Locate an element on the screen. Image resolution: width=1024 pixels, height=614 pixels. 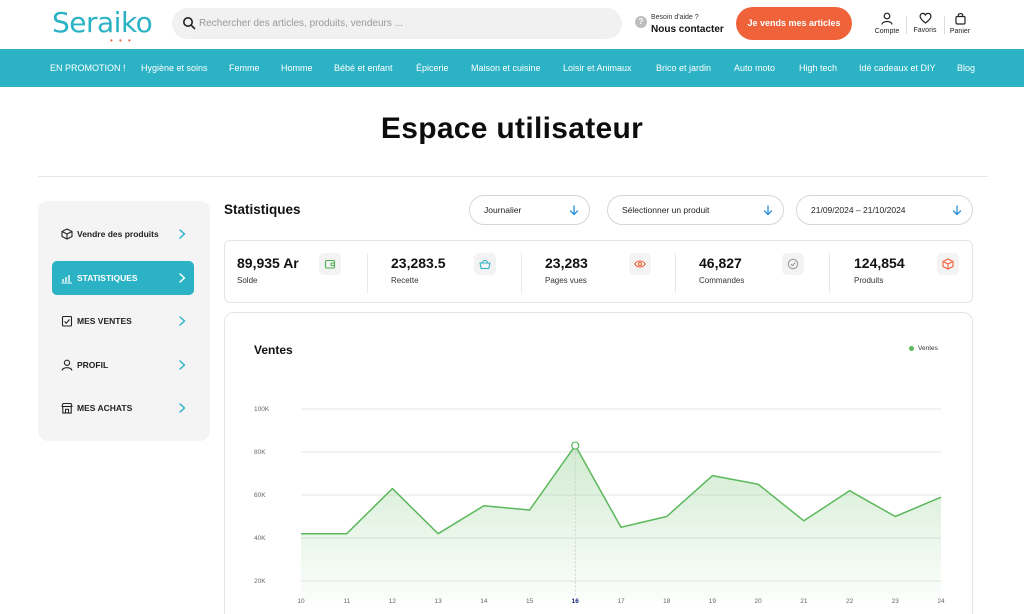
x-tick-label: 21 is located at coordinates (804, 601).